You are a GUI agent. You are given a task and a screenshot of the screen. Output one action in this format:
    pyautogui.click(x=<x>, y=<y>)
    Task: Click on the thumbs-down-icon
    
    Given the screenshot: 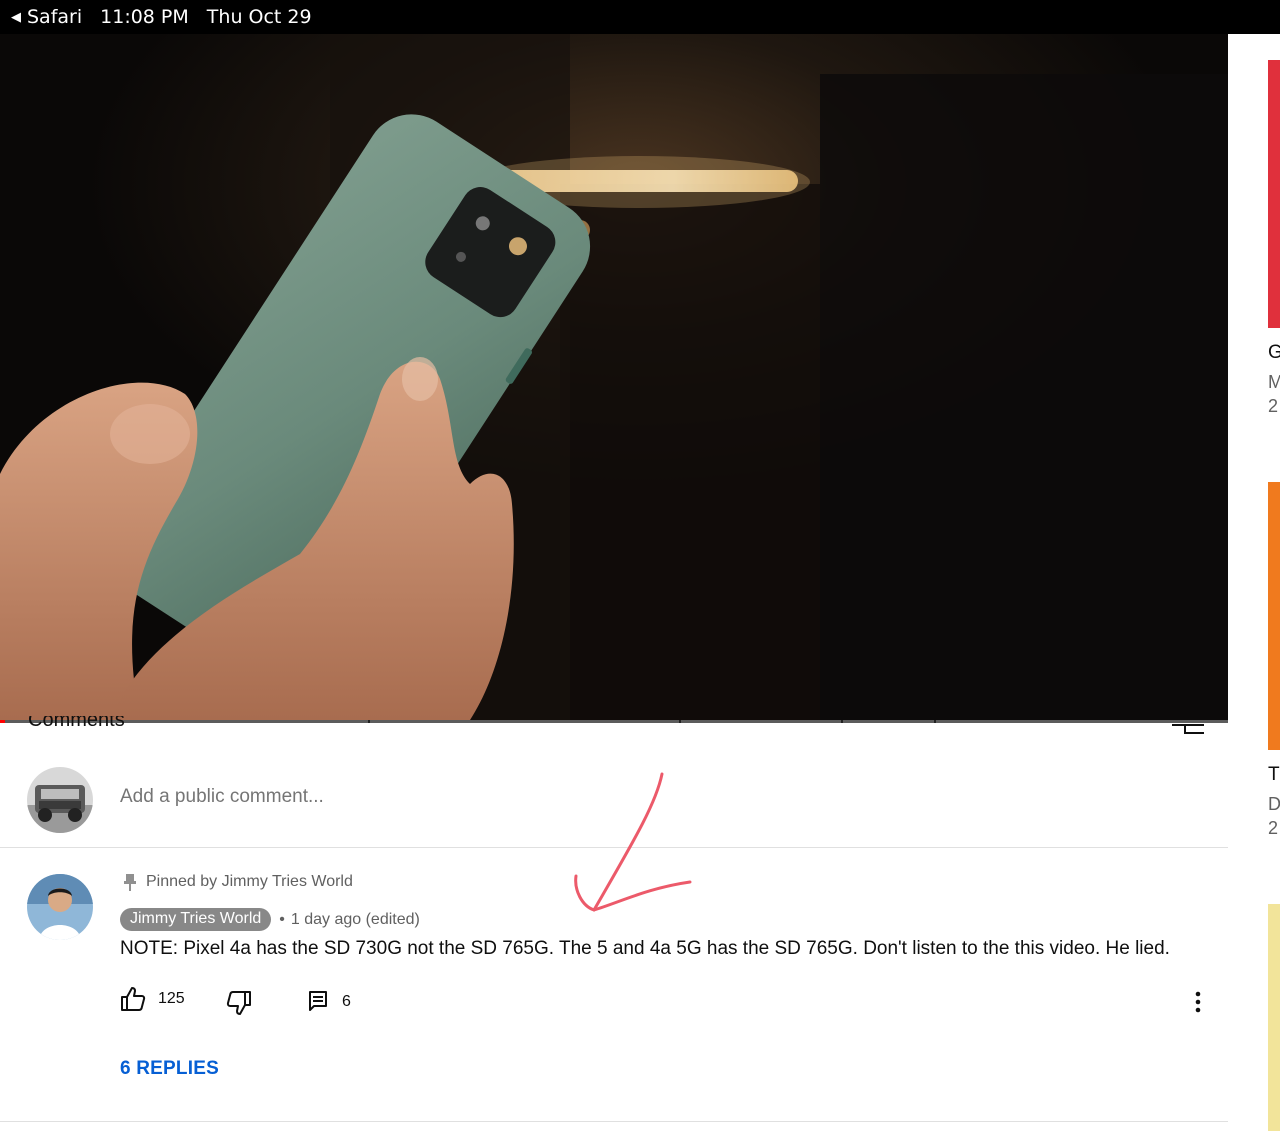 What is the action you would take?
    pyautogui.click(x=238, y=1003)
    